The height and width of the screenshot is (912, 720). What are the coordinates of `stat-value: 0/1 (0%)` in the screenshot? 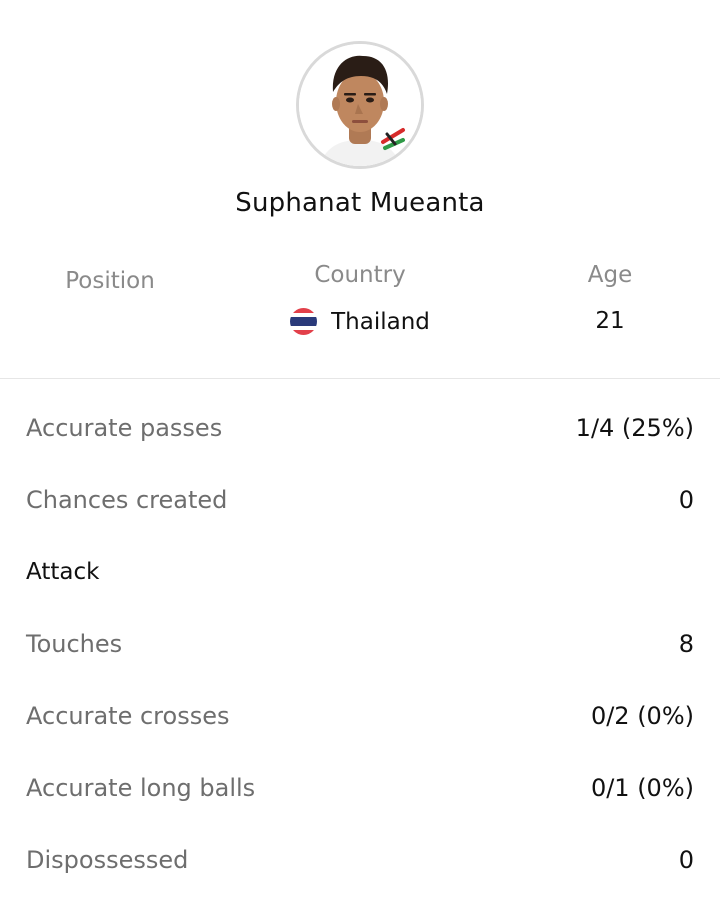 It's located at (642, 788).